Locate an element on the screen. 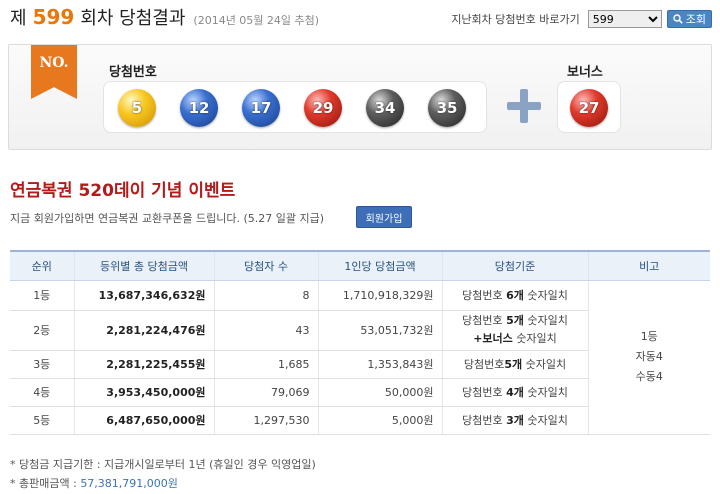 The height and width of the screenshot is (494, 720). total-cell: 2,281,224,476원 is located at coordinates (143, 330).